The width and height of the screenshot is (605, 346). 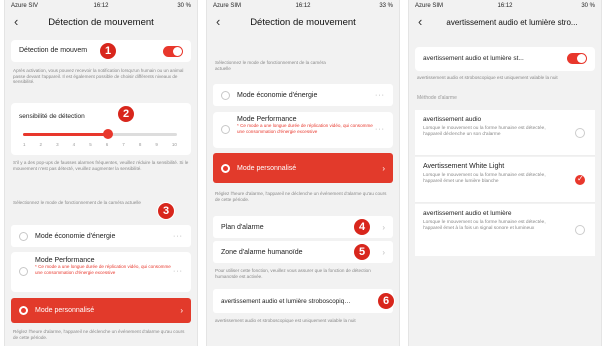 What do you see at coordinates (437, 98) in the screenshot?
I see `alarm-method-label: Méthode d'alarme` at bounding box center [437, 98].